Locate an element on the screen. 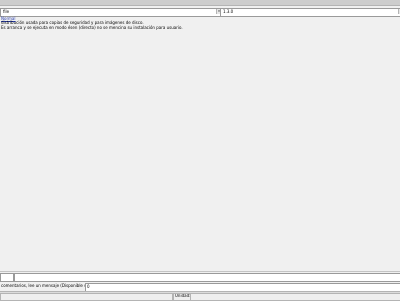  toolbar: file ▾ 1.3.0 ▾ is located at coordinates (200, 12).